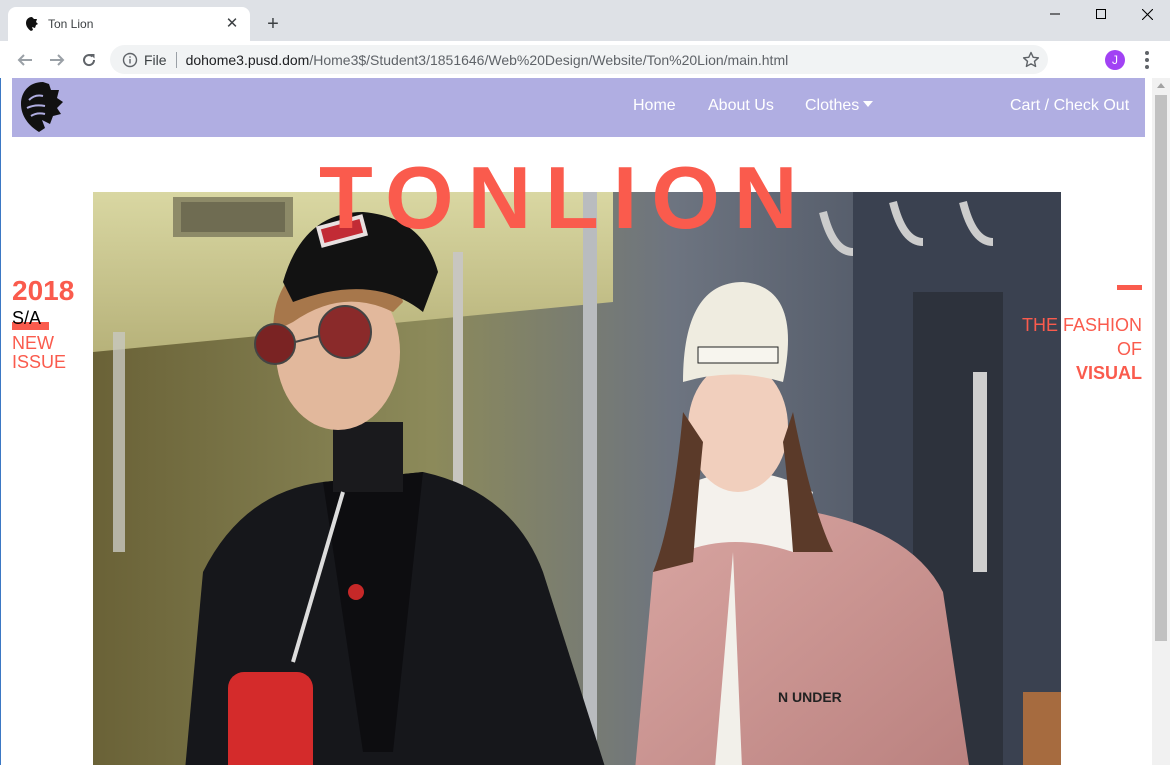 This screenshot has height=765, width=1170. Describe the element at coordinates (33, 343) in the screenshot. I see `issue-line-1: NEW` at that location.